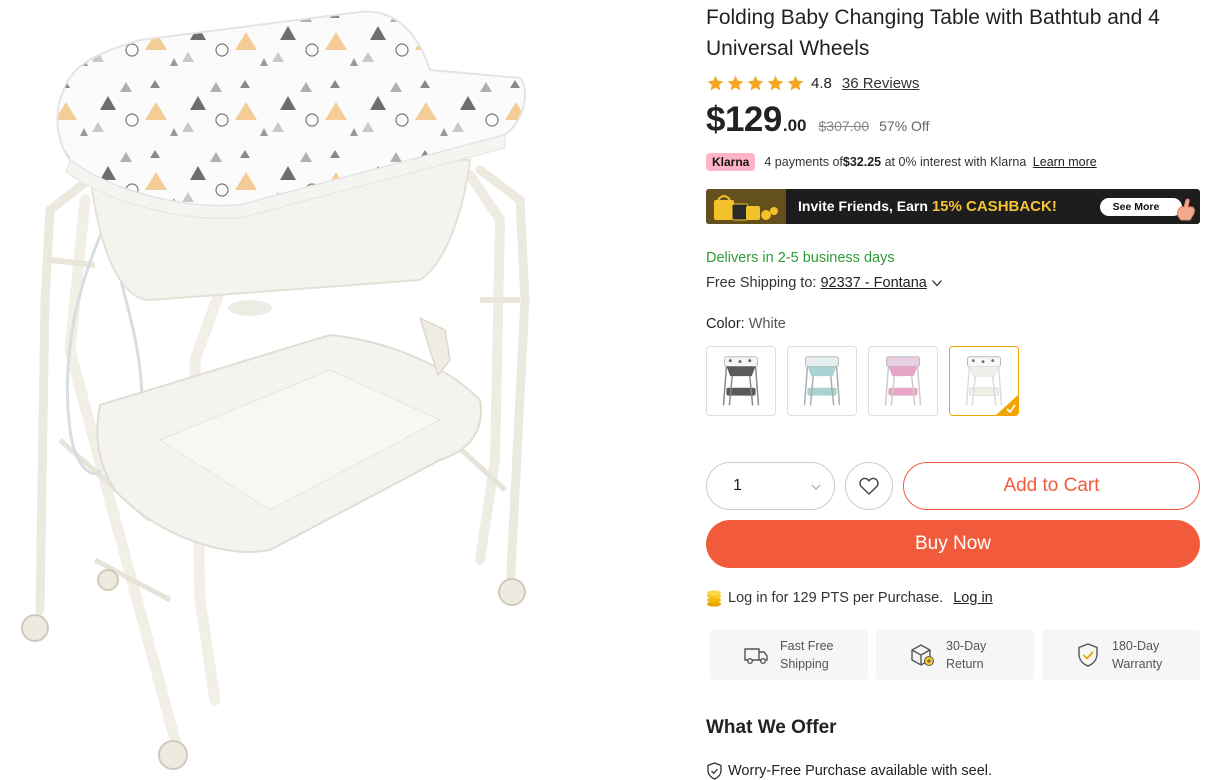 The width and height of the screenshot is (1206, 780). Describe the element at coordinates (881, 83) in the screenshot. I see `reviews-link: 36 Reviews` at that location.